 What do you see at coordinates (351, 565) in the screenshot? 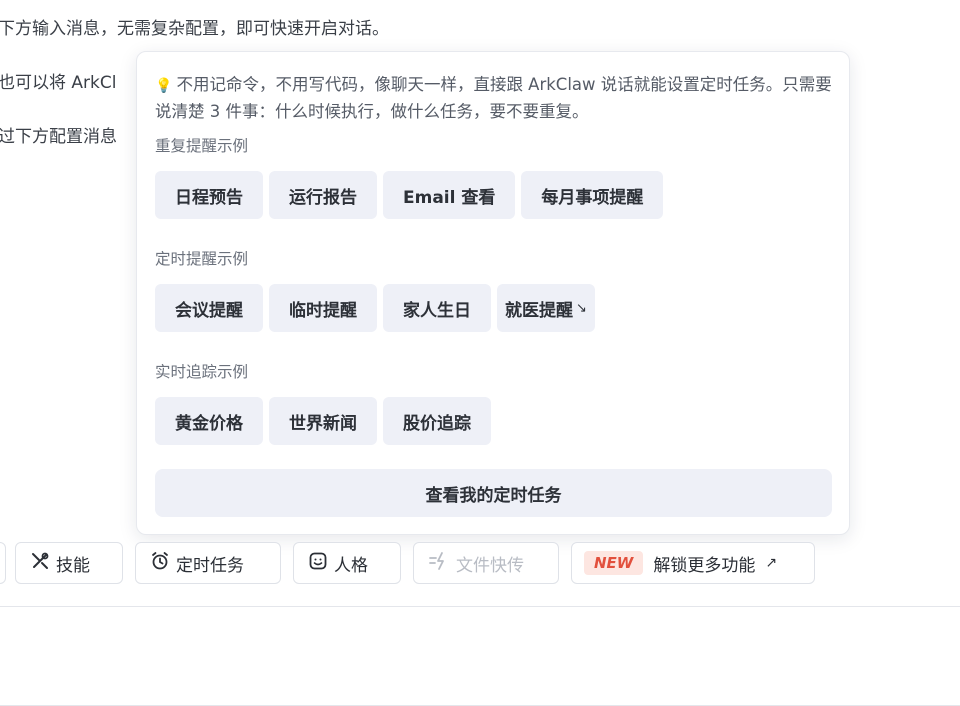
I see `persona-label: 人格` at bounding box center [351, 565].